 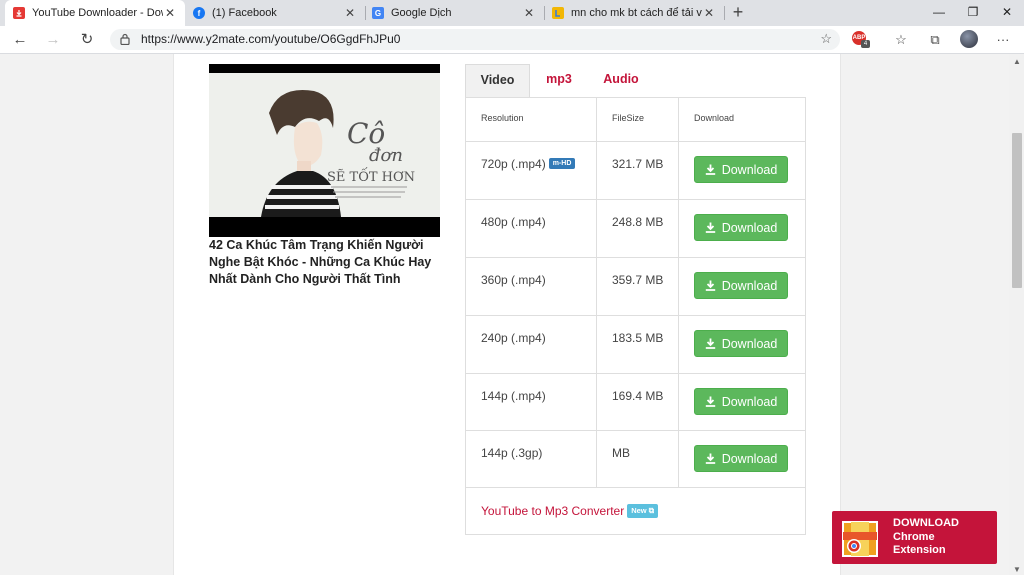 I want to click on new-tab-icon: +, so click(x=738, y=12).